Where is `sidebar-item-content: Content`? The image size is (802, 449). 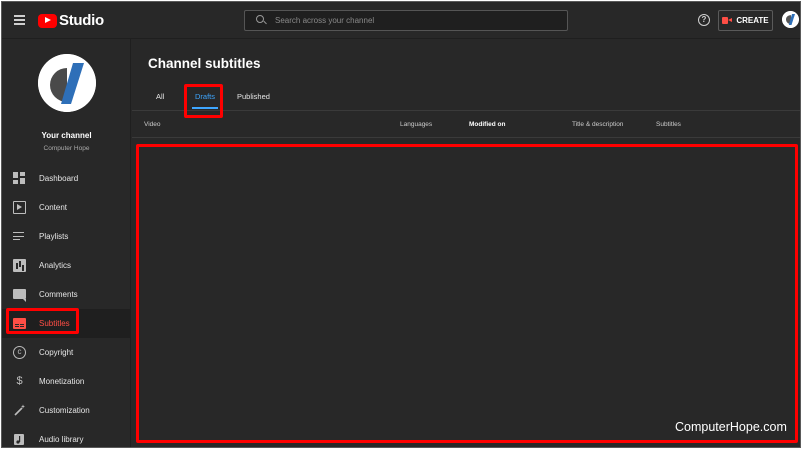 sidebar-item-content: Content is located at coordinates (66, 207).